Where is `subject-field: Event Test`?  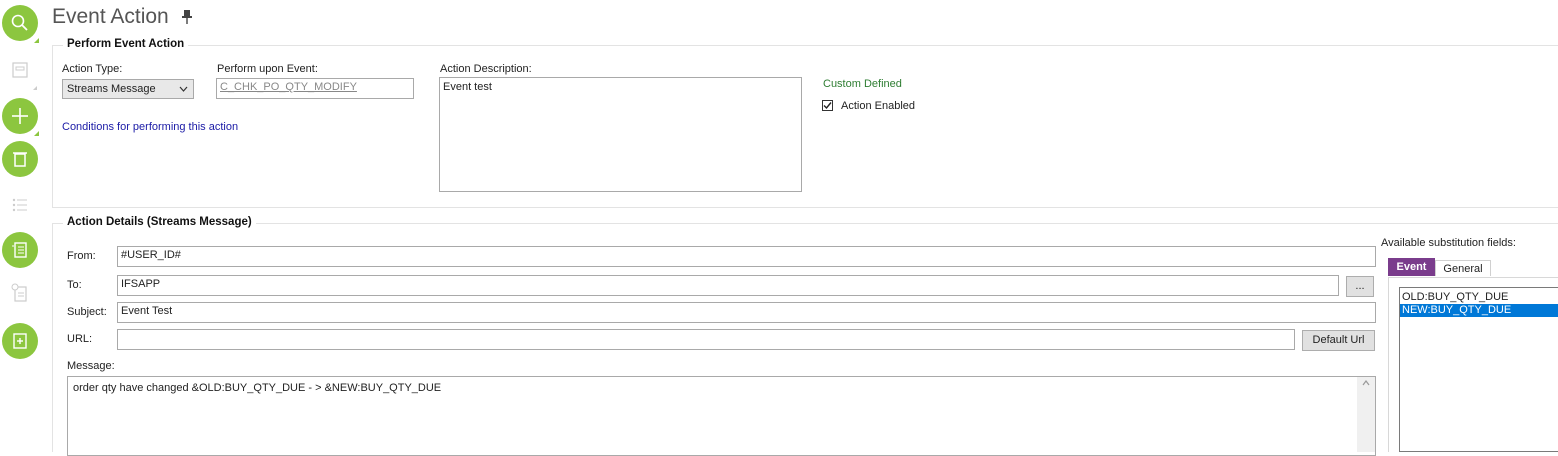 subject-field: Event Test is located at coordinates (746, 312).